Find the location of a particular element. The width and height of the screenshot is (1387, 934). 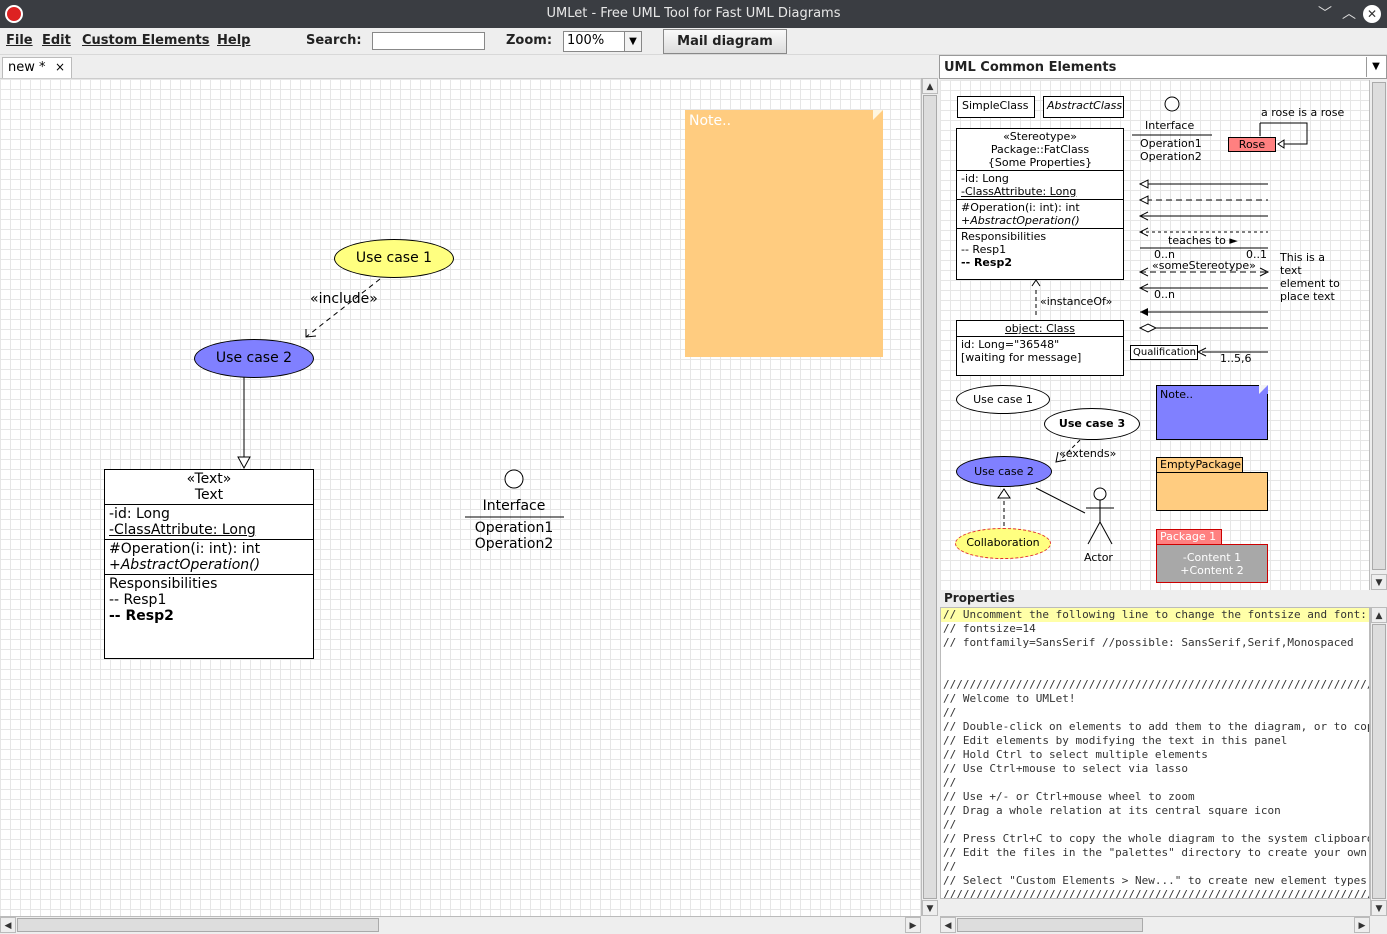

interface-name: Interface is located at coordinates (514, 506).